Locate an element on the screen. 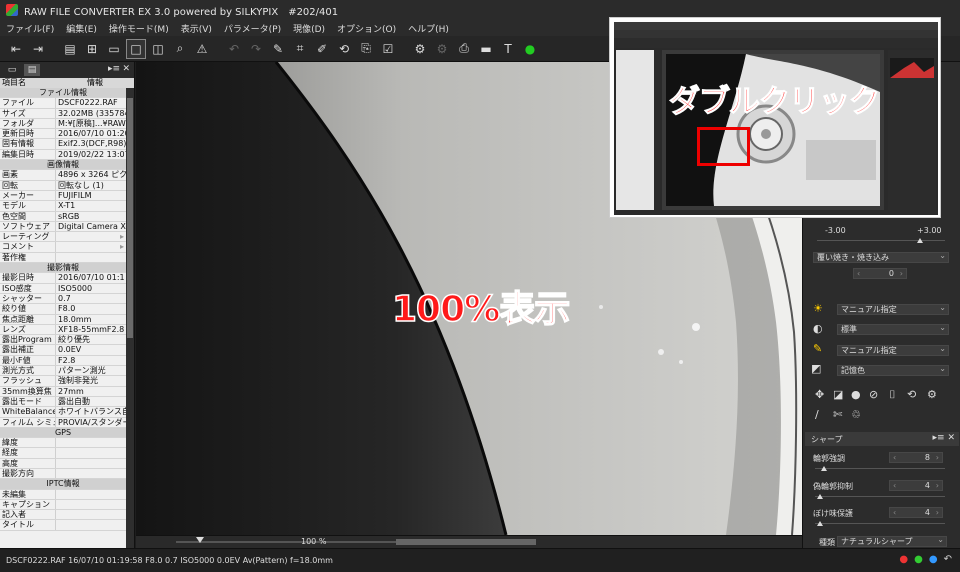  info-row: 固有情報Exif2.3(DCF,R98) Y is located at coordinates (63, 144).